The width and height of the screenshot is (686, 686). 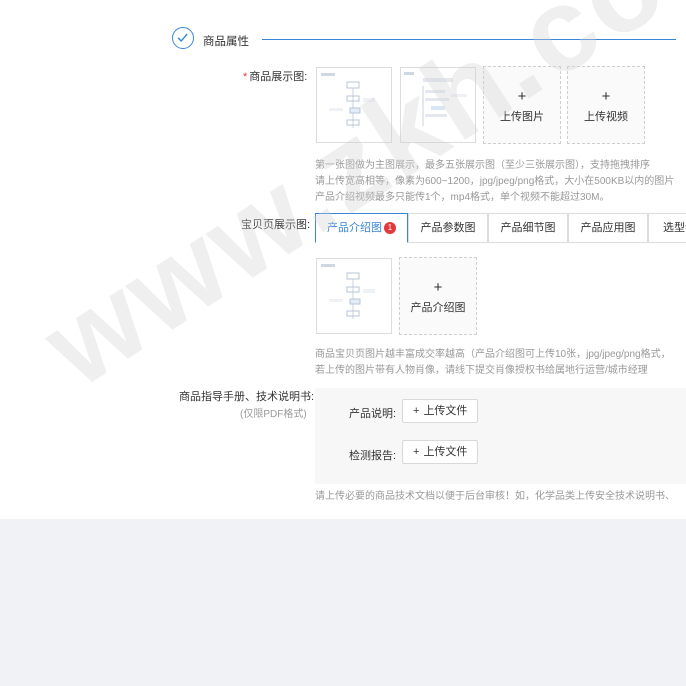 What do you see at coordinates (226, 42) in the screenshot?
I see `section-title: 商品属性` at bounding box center [226, 42].